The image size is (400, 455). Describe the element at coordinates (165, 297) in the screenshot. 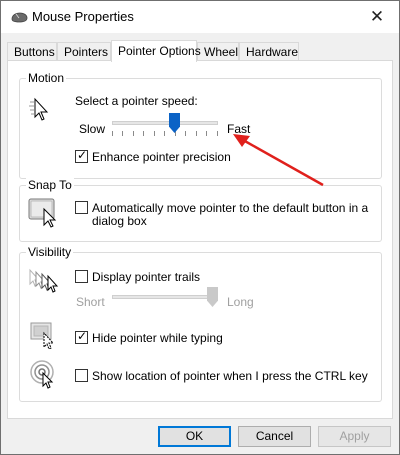

I see `trail-length-track` at that location.